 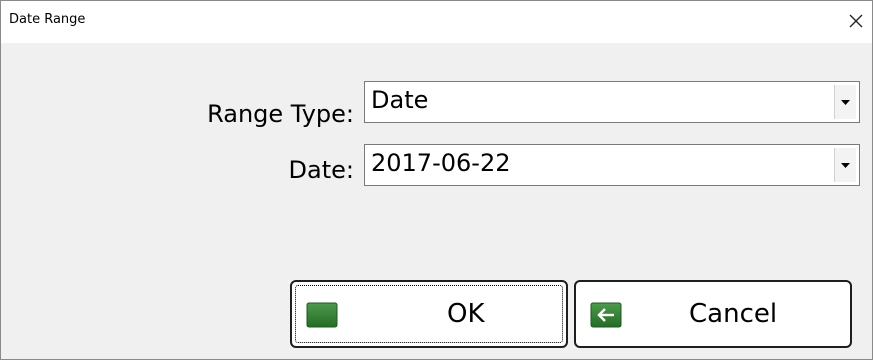 I want to click on date-value: 2017-06-22, so click(x=441, y=163).